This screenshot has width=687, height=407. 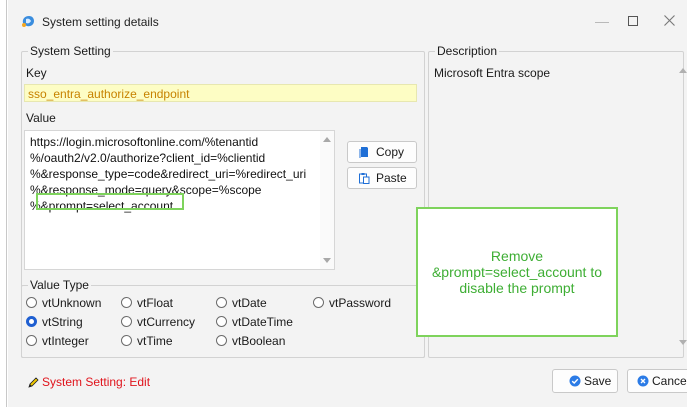 I want to click on radio-label: vtDateTime, so click(x=262, y=322).